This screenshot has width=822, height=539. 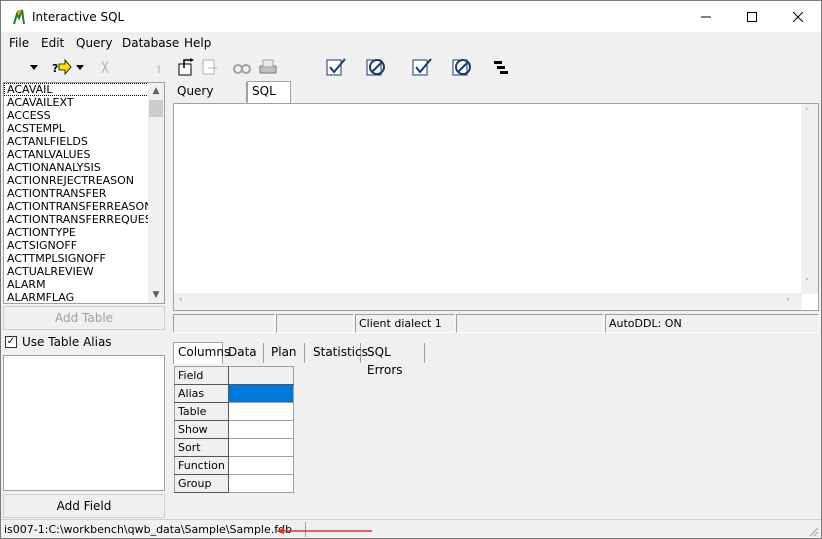 I want to click on table-list-item: ACTSIGNOFF, so click(x=76, y=245).